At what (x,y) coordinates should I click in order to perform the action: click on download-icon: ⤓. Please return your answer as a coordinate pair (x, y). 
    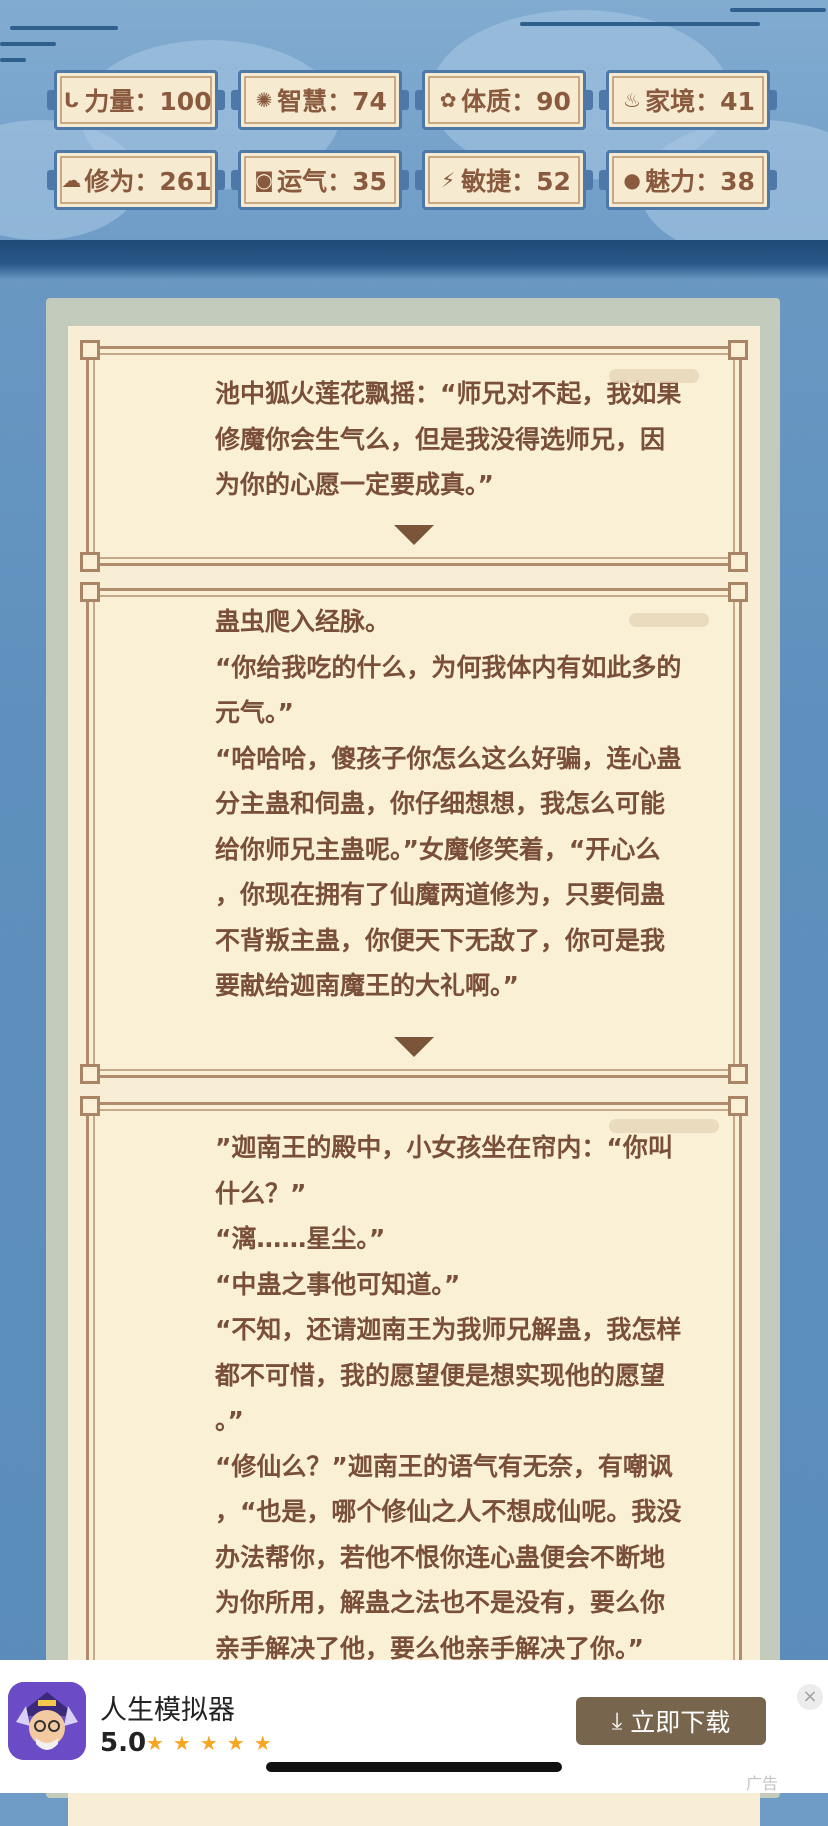
    Looking at the image, I should click on (617, 1721).